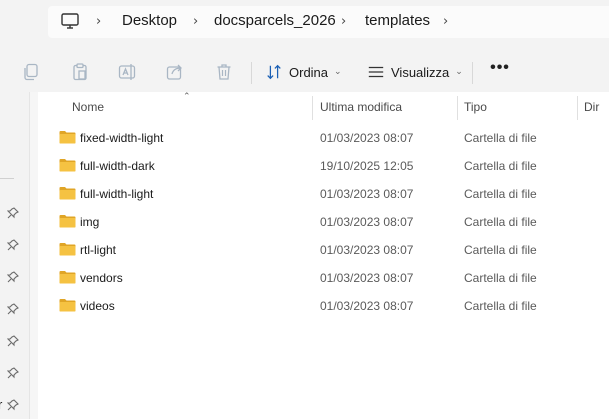 Image resolution: width=609 pixels, height=419 pixels. Describe the element at coordinates (70, 21) in the screenshot. I see `this-pc-icon` at that location.